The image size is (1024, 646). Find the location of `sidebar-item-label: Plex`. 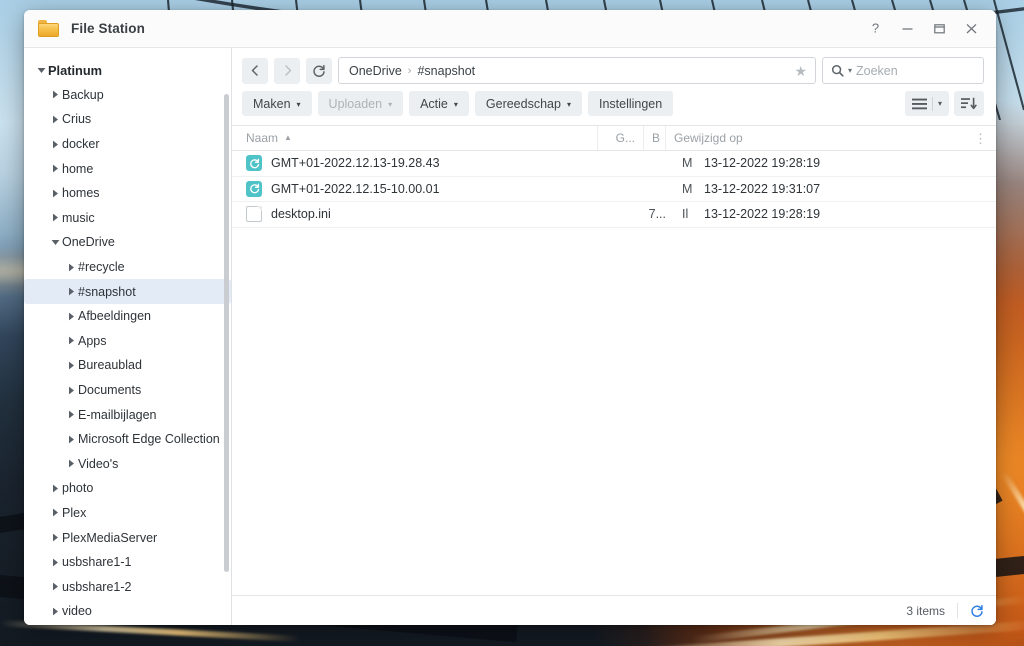

sidebar-item-label: Plex is located at coordinates (74, 512).